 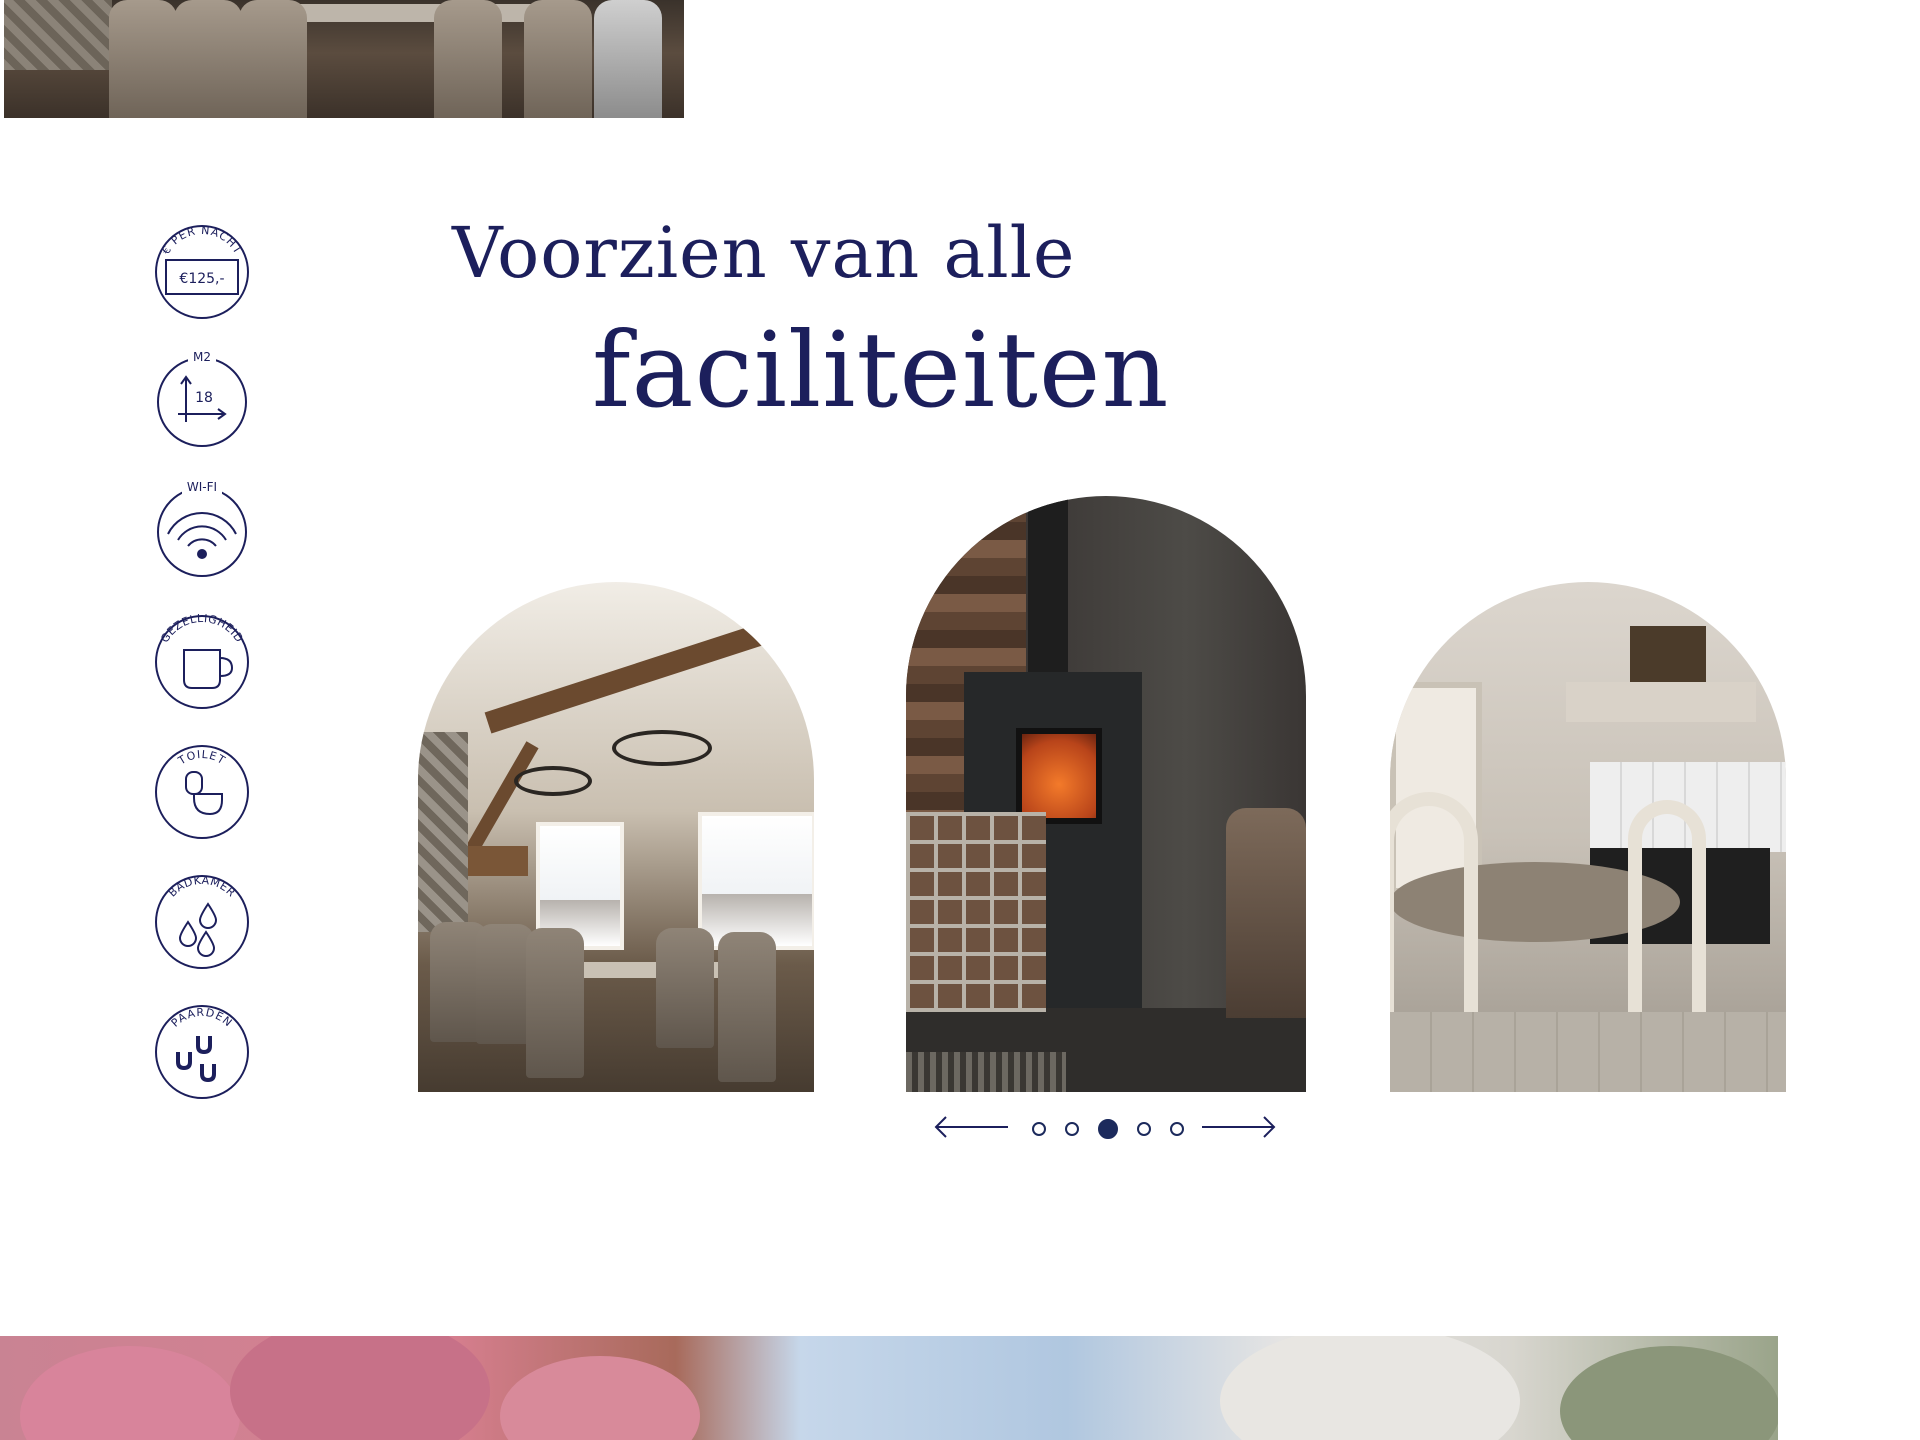 I want to click on next-slide-button, so click(x=1240, y=1127).